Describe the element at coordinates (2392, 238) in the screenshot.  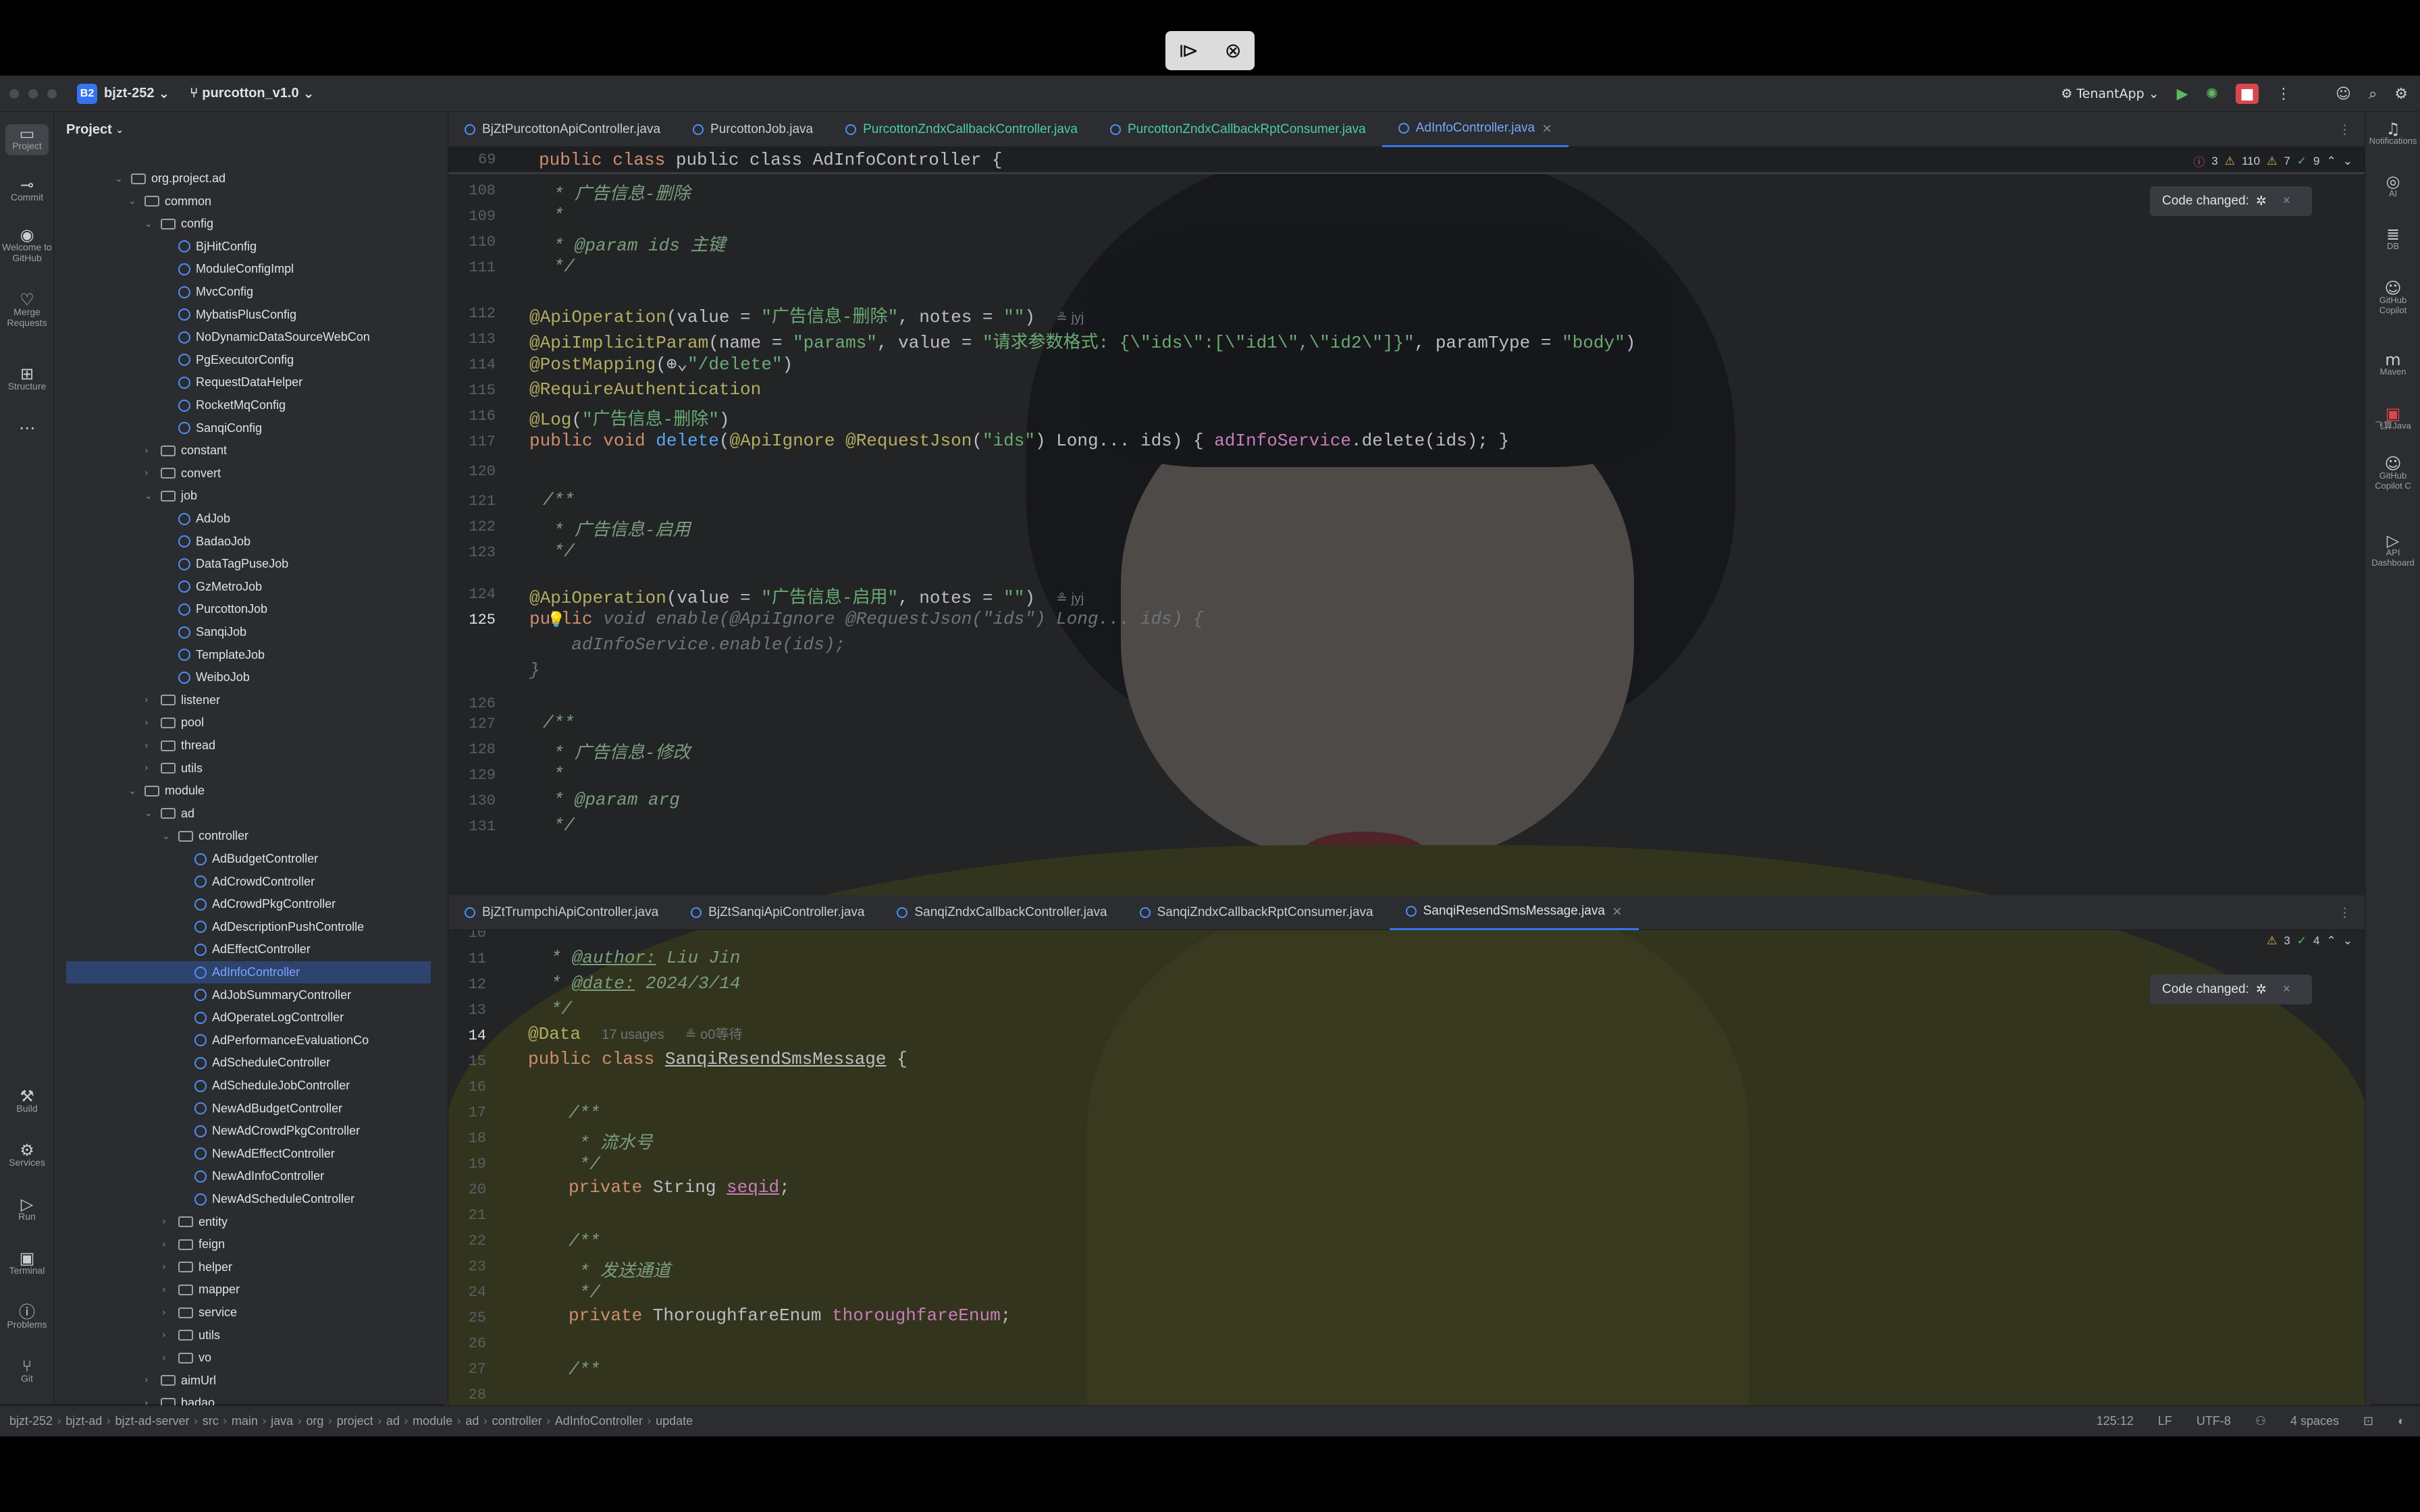
I see `db-tool-button: ≣ DB` at that location.